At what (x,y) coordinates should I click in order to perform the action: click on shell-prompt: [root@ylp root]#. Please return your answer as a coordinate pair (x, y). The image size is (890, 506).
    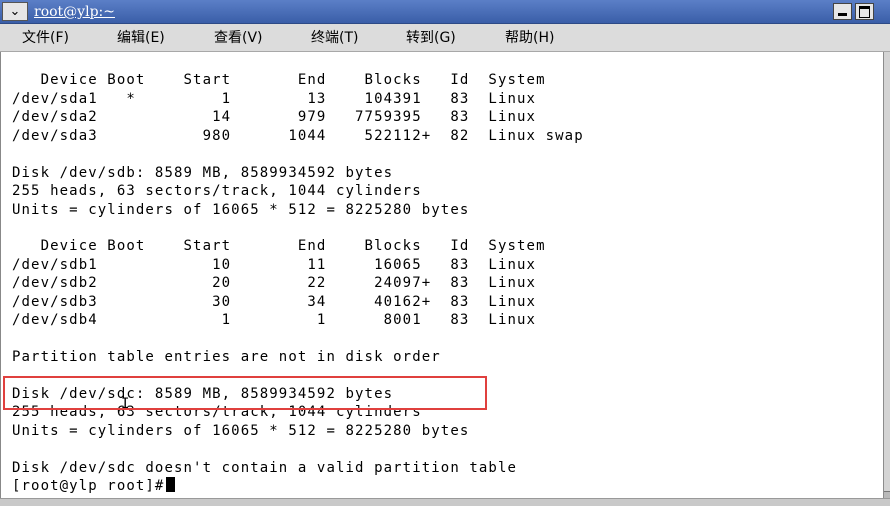
    Looking at the image, I should click on (88, 486).